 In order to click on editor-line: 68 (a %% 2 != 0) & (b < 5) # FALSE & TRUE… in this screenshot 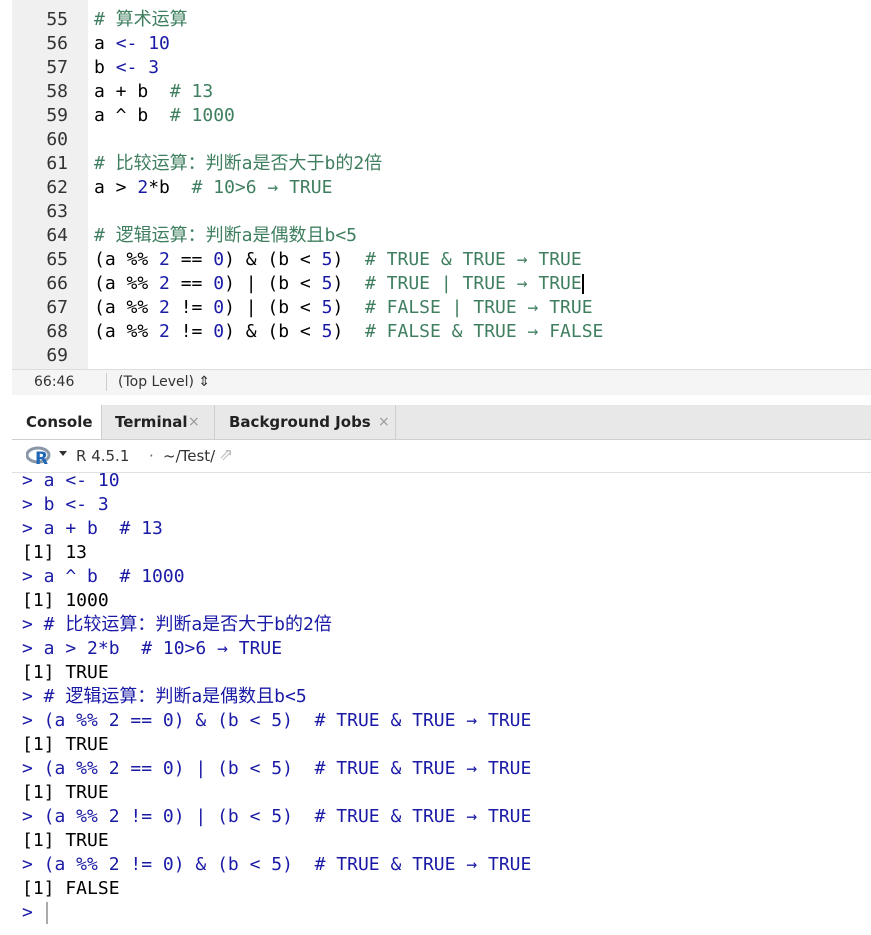, I will do `click(435, 332)`.